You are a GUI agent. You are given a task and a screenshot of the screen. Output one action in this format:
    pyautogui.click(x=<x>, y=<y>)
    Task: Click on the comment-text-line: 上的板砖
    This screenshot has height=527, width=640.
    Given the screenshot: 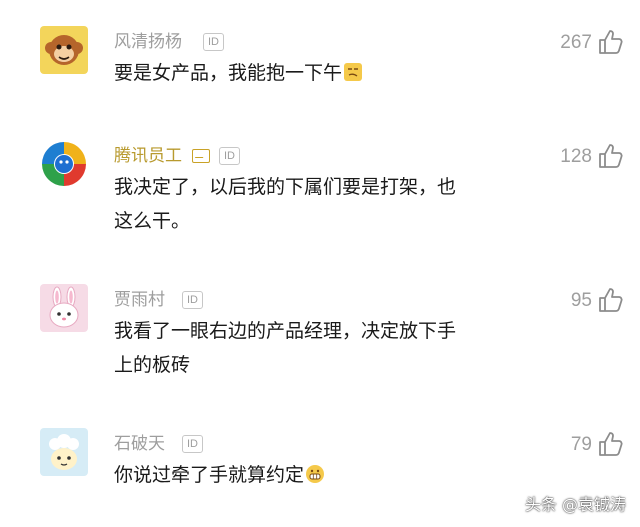 What is the action you would take?
    pyautogui.click(x=152, y=365)
    